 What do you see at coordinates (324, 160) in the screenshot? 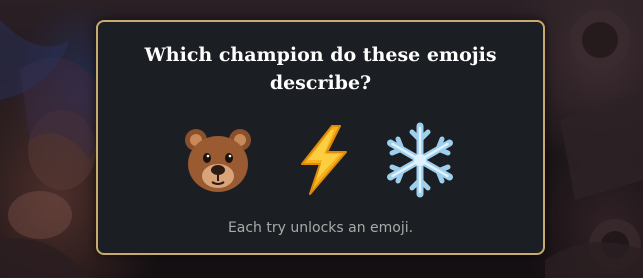
I see `lightning-bolt-icon` at bounding box center [324, 160].